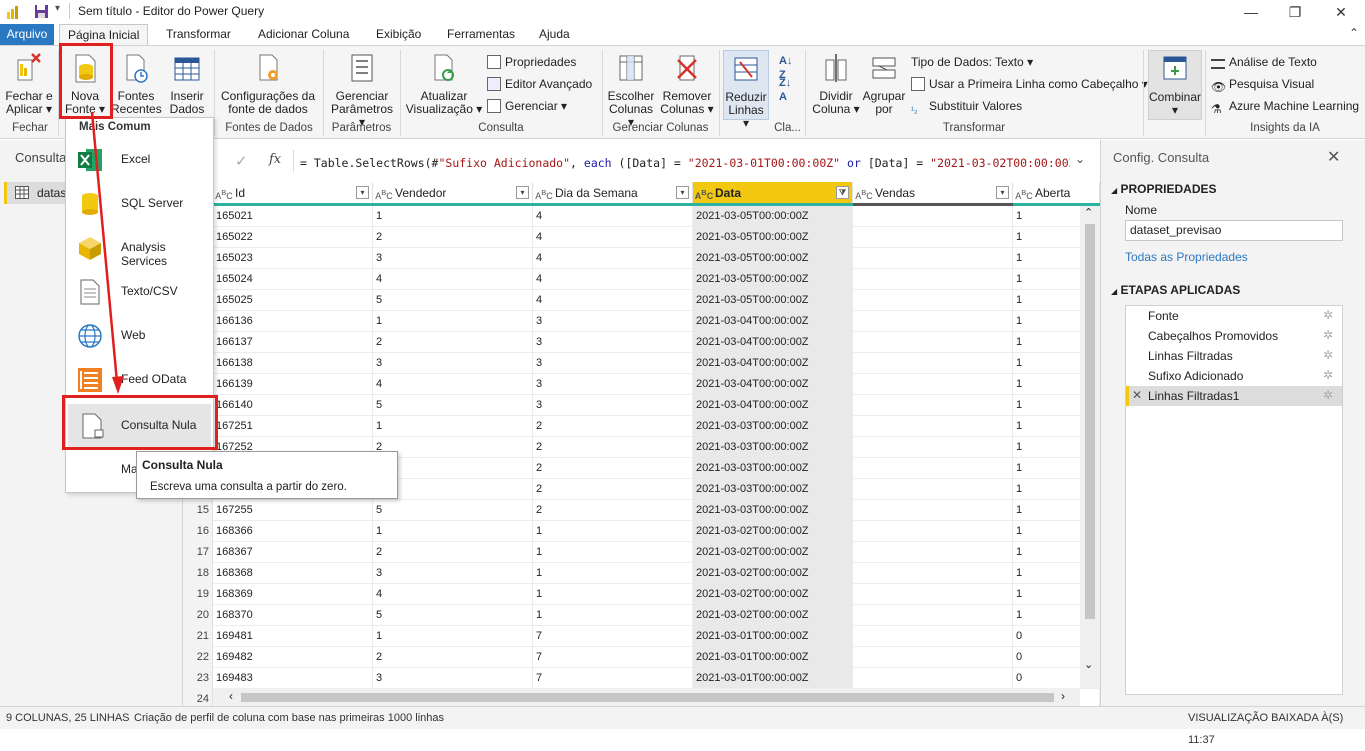  Describe the element at coordinates (293, 237) in the screenshot. I see `table-cell: 165022` at that location.